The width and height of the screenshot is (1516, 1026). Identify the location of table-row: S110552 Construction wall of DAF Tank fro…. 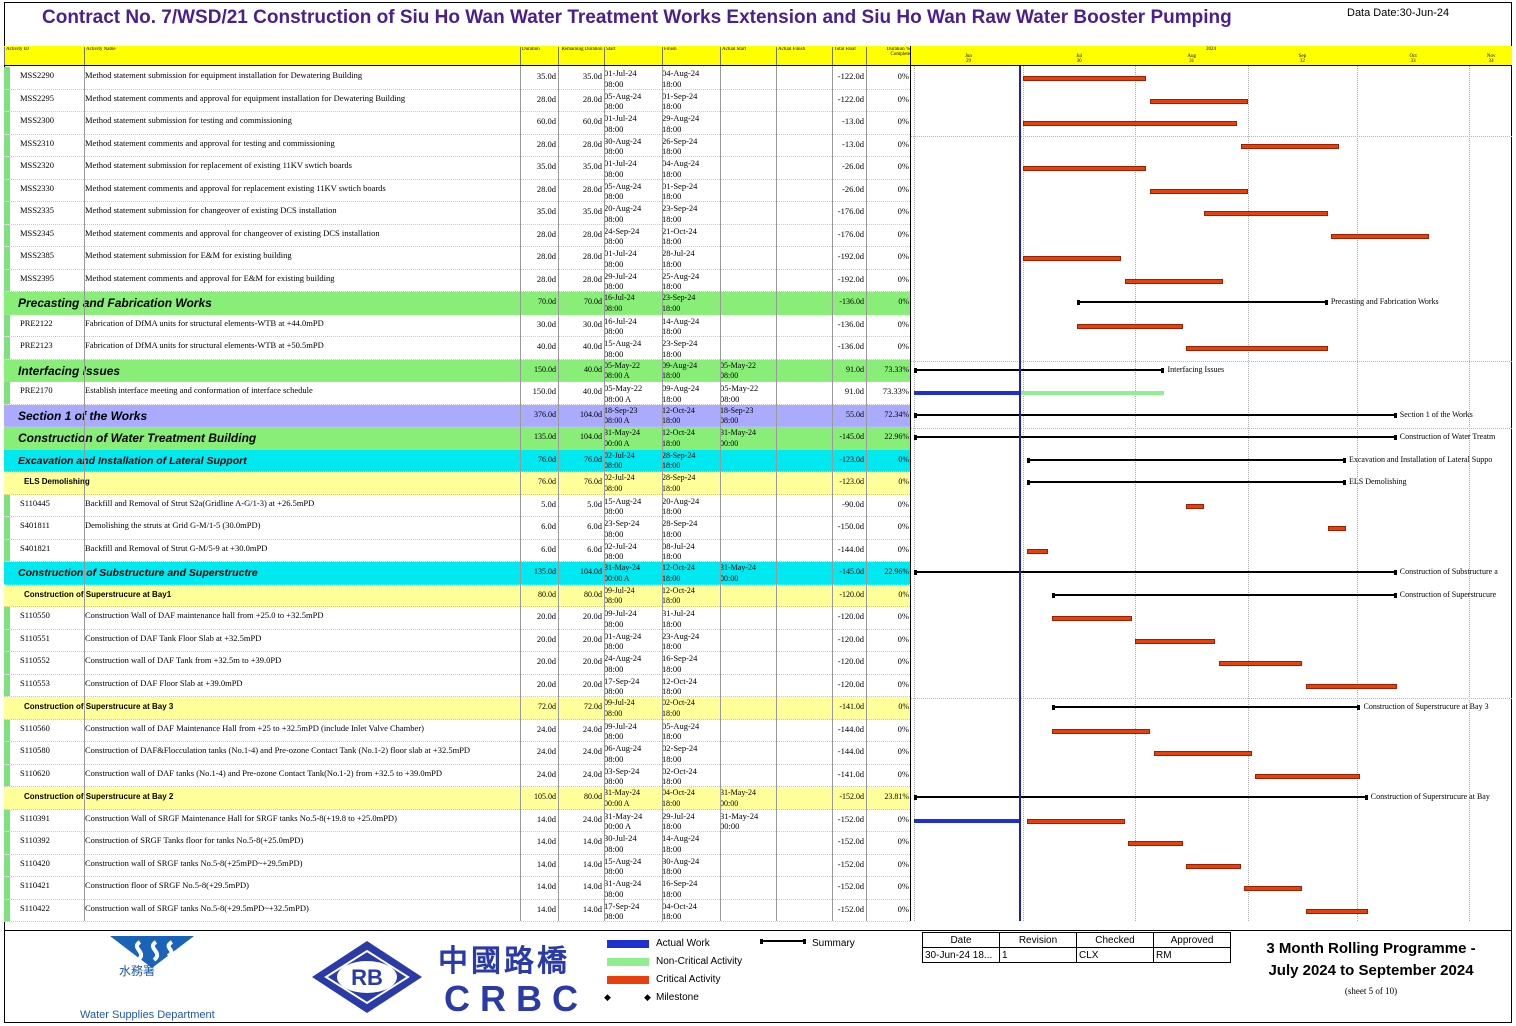
(457, 663).